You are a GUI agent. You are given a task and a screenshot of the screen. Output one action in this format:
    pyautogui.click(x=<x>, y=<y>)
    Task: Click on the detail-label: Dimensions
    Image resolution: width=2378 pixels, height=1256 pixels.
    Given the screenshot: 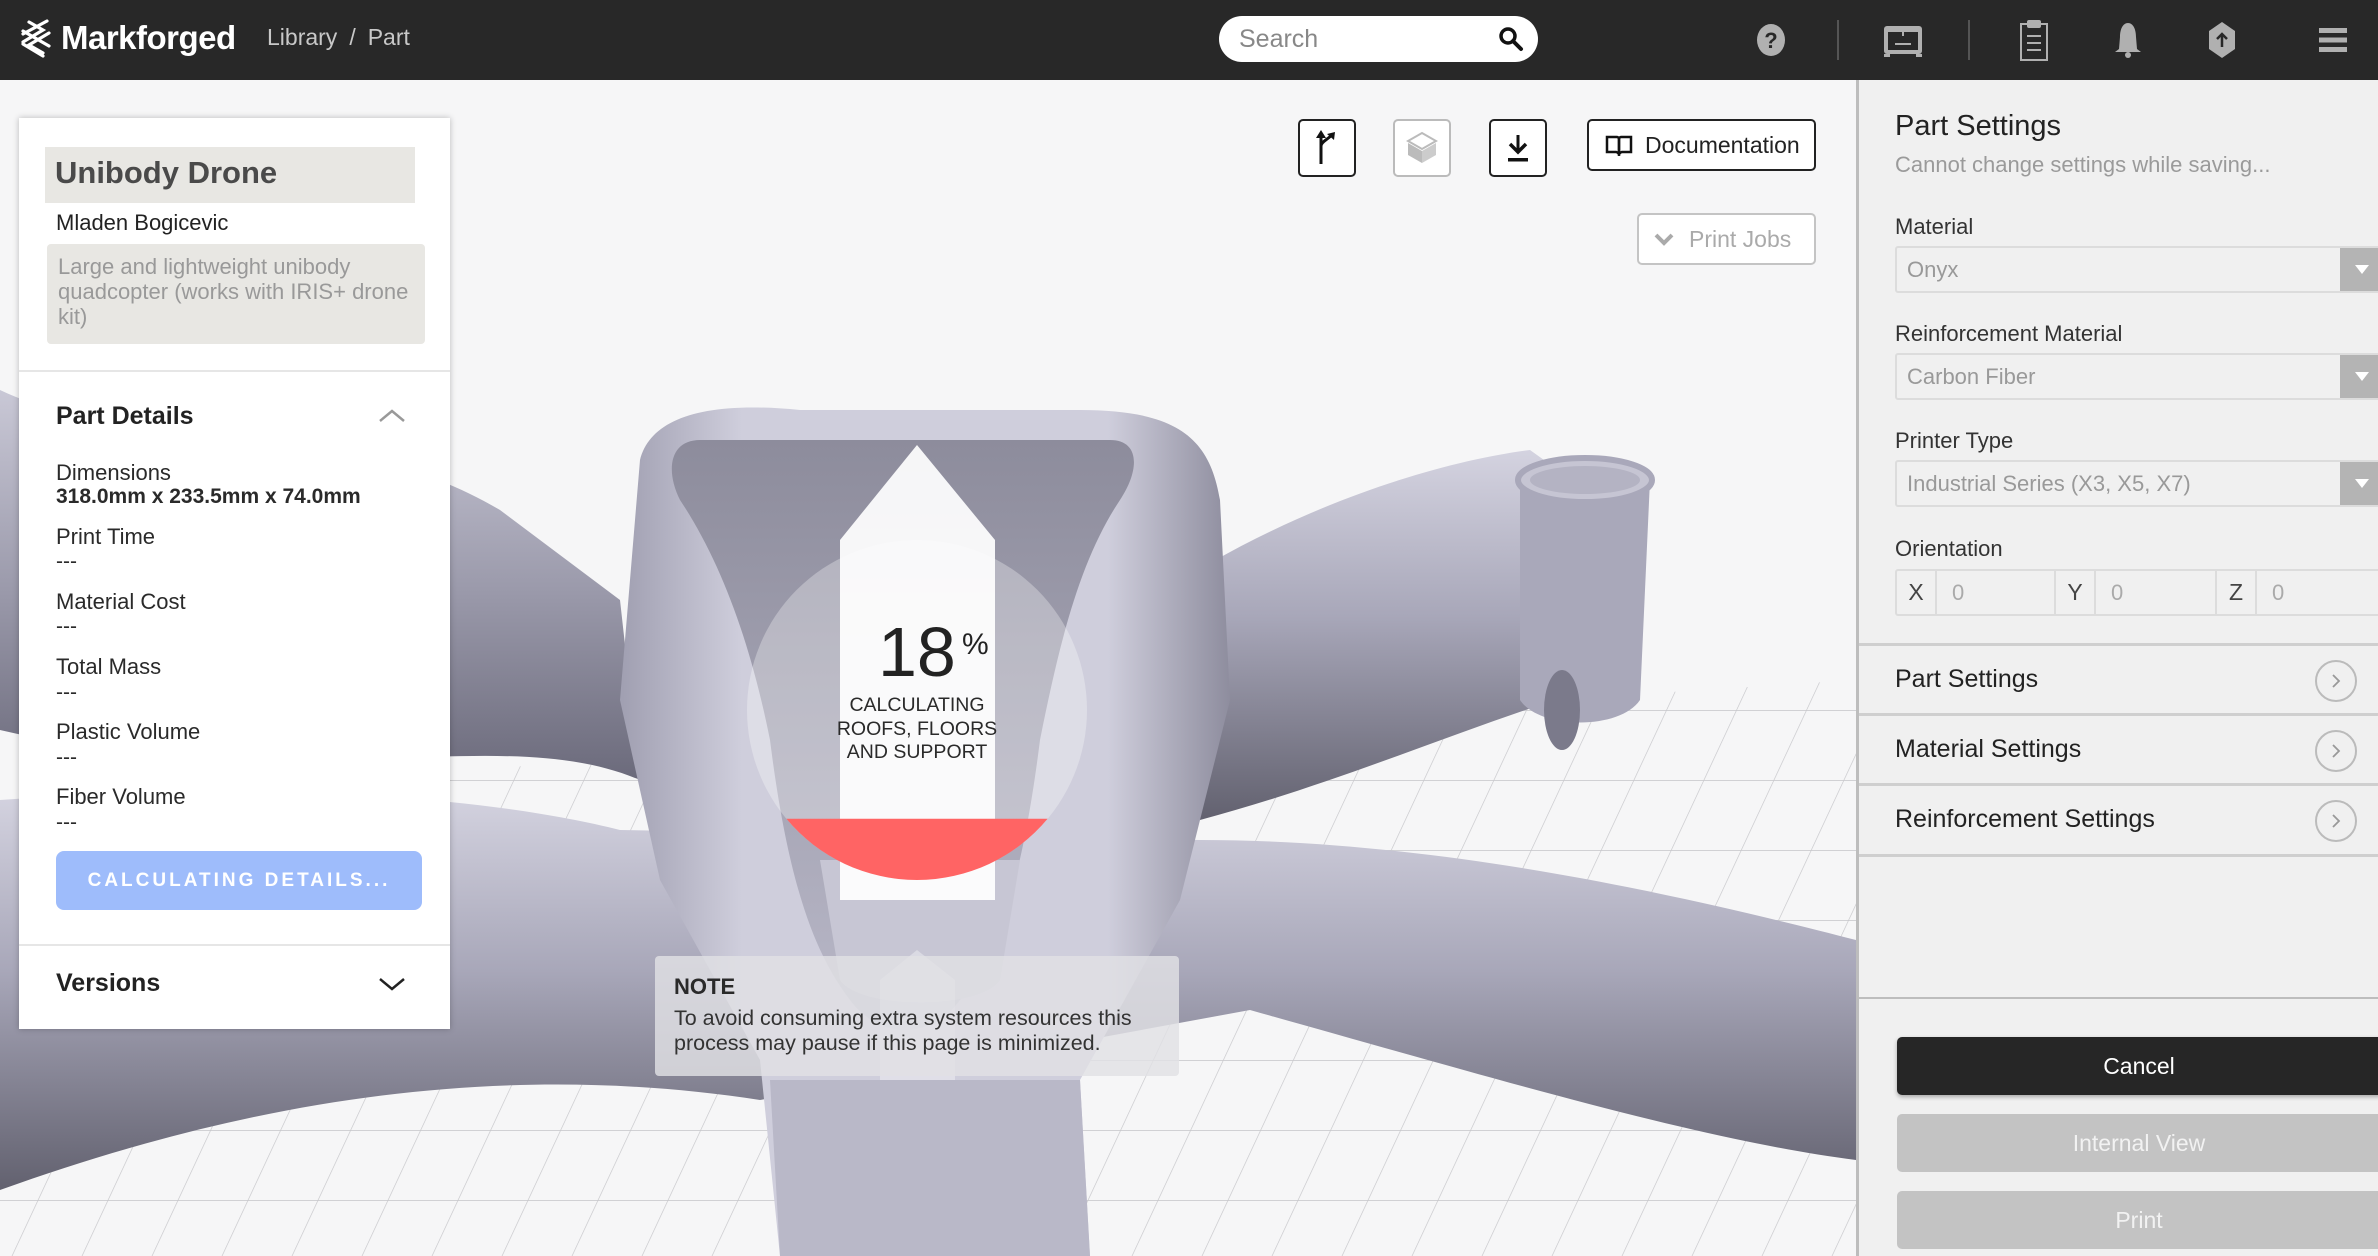 What is the action you would take?
    pyautogui.click(x=113, y=472)
    